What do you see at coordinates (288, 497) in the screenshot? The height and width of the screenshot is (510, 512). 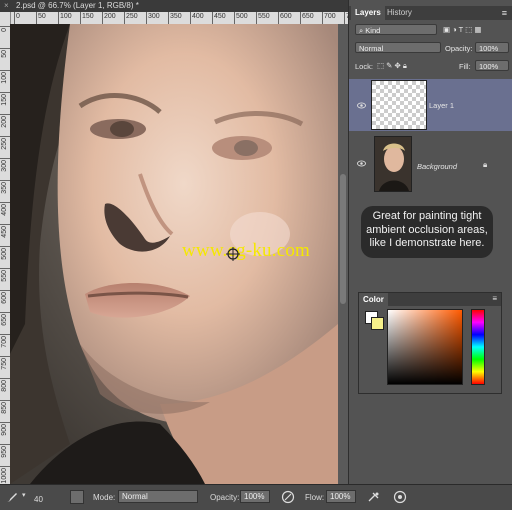 I see `pressure-opacity-icon` at bounding box center [288, 497].